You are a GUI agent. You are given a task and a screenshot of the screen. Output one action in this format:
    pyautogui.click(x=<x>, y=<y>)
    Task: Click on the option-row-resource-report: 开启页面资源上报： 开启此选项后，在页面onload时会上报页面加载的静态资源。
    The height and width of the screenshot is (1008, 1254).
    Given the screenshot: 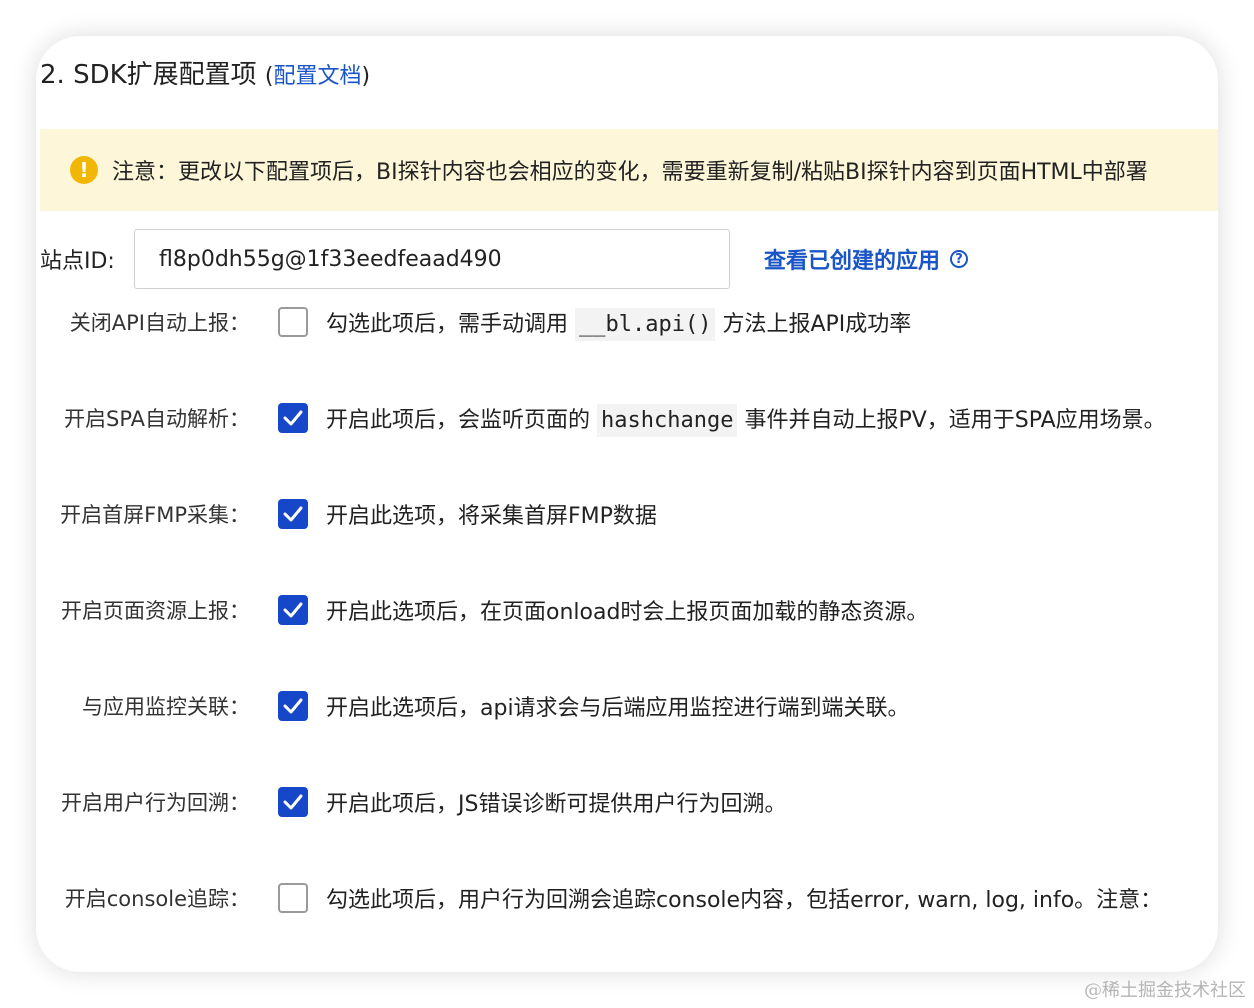 What is the action you would take?
    pyautogui.click(x=627, y=610)
    